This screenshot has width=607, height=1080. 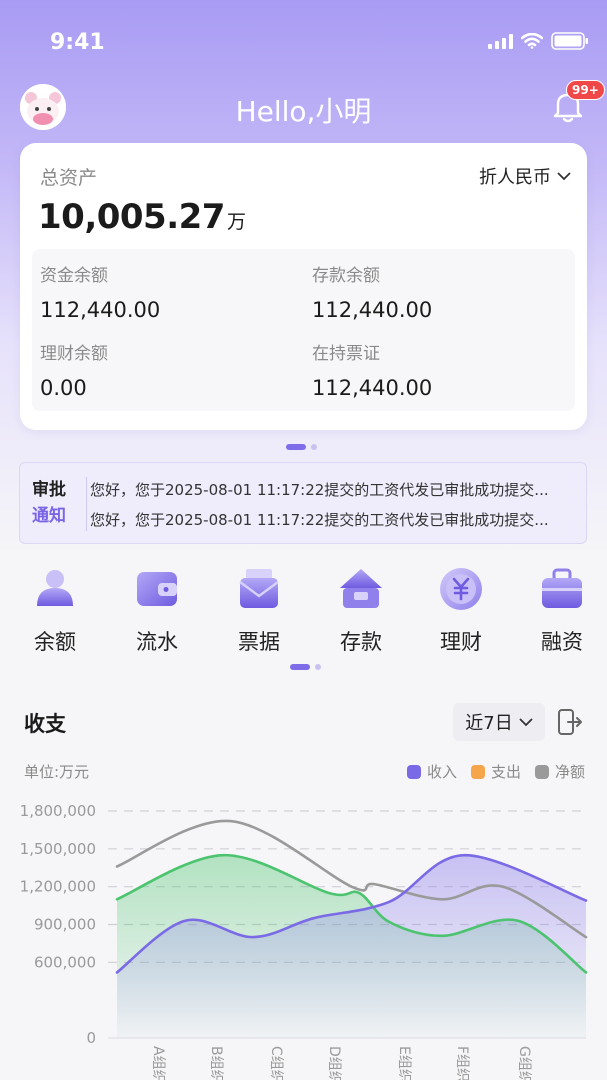 I want to click on menu-item-financing: 融资, so click(x=562, y=608).